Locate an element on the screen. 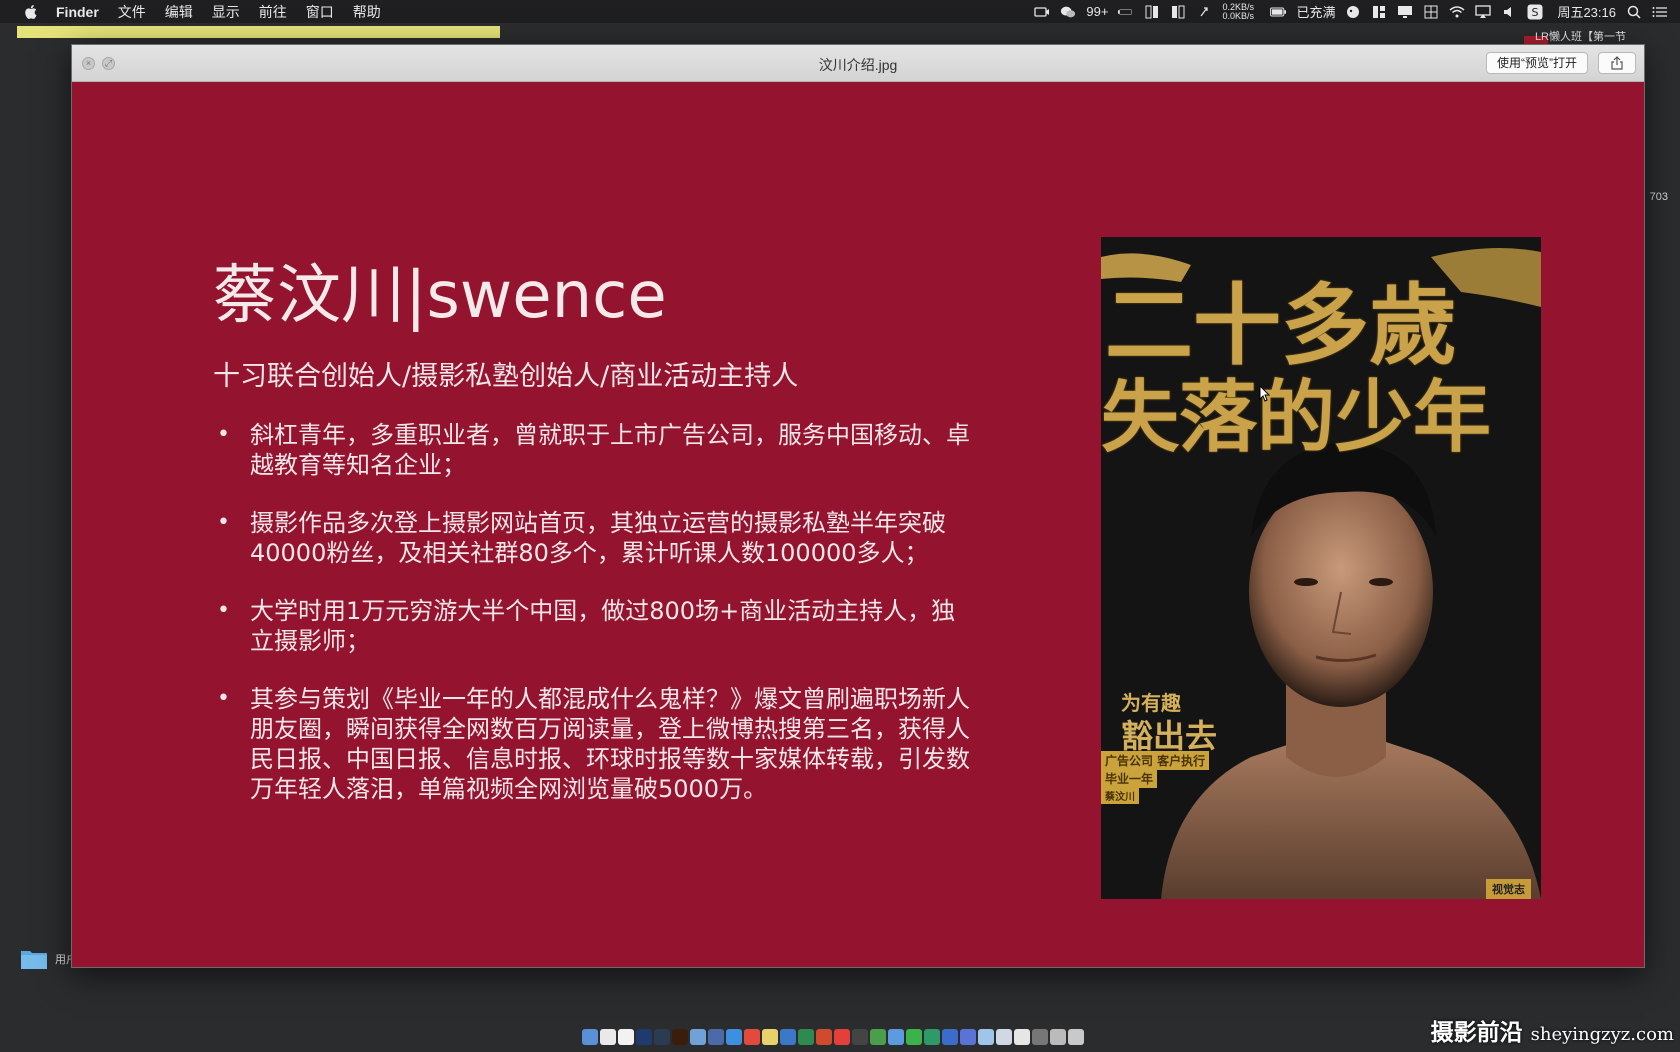 This screenshot has height=1052, width=1680. lightroom-icon is located at coordinates (662, 1037).